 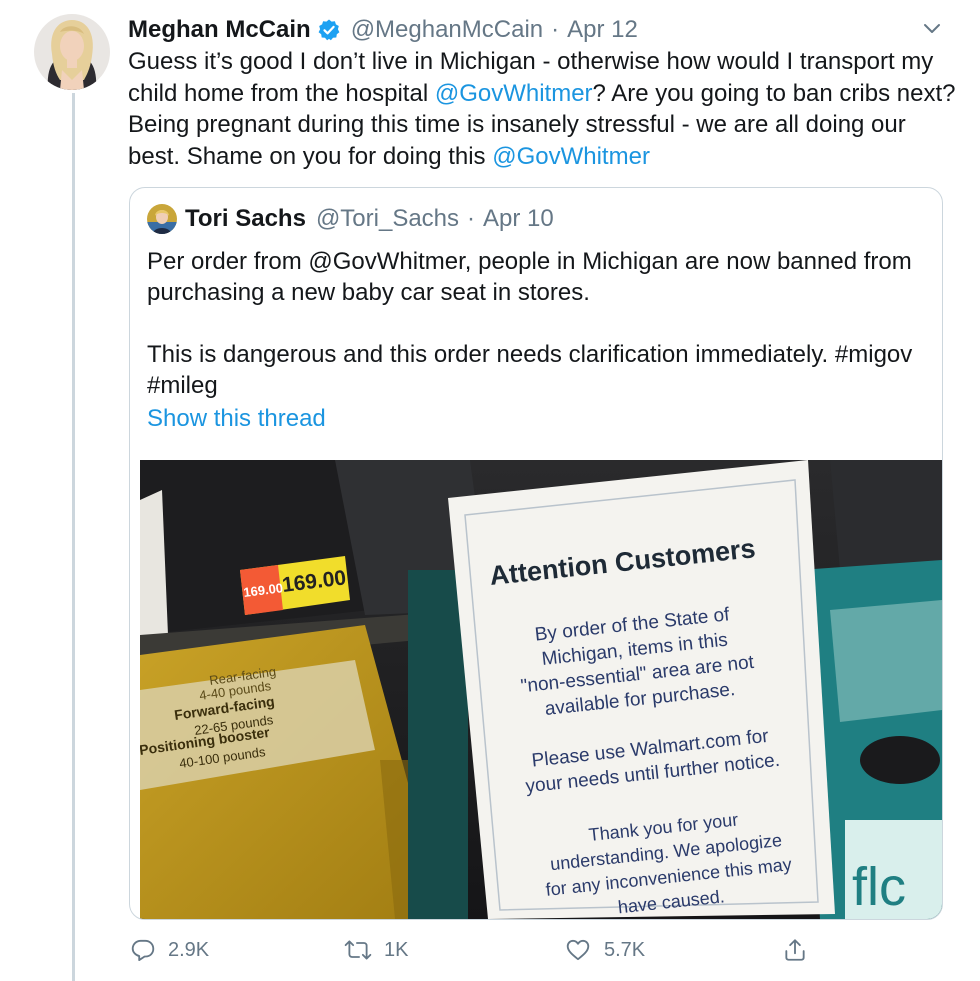 I want to click on reply-count: 2.9K, so click(x=189, y=949).